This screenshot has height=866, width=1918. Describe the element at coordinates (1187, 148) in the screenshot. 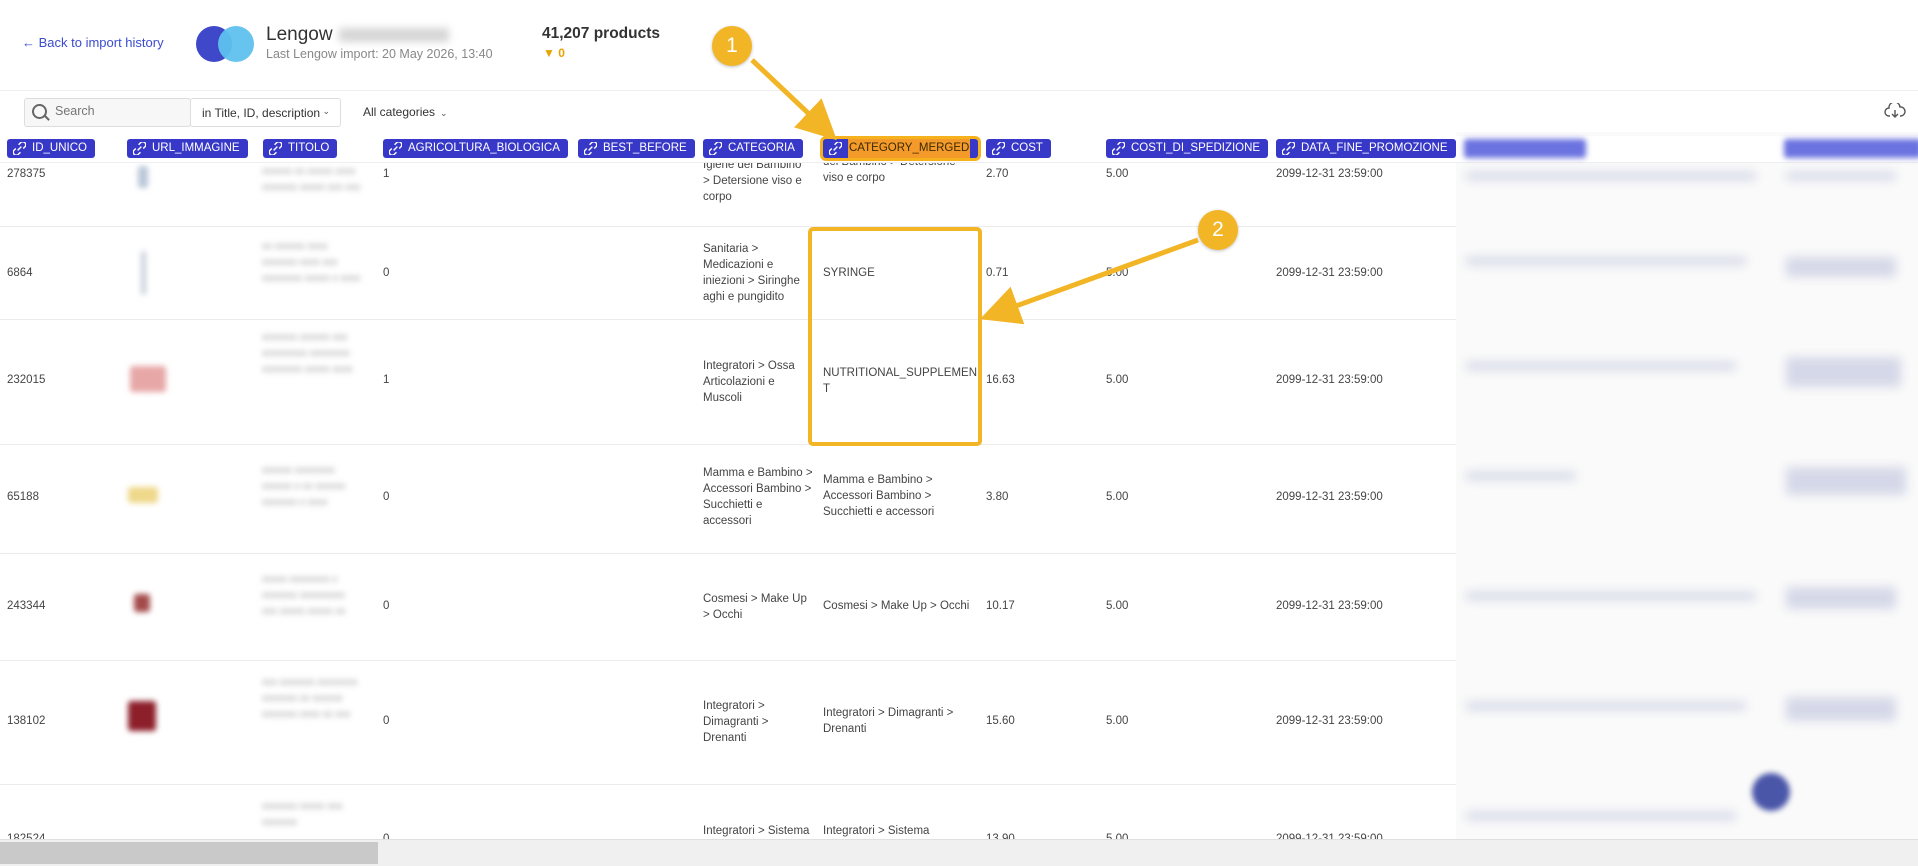

I see `column-header-costi-di-spedizione: COSTI_DI_SPEDIZIONE` at that location.